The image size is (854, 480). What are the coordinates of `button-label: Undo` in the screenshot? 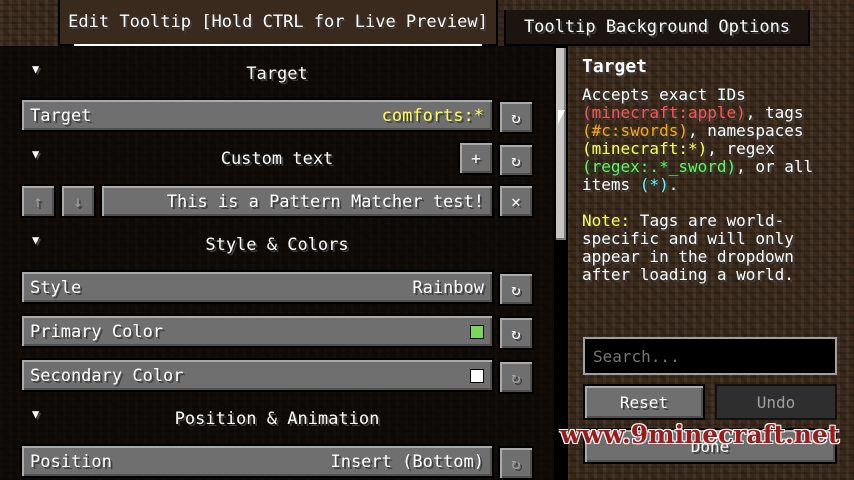 It's located at (776, 402).